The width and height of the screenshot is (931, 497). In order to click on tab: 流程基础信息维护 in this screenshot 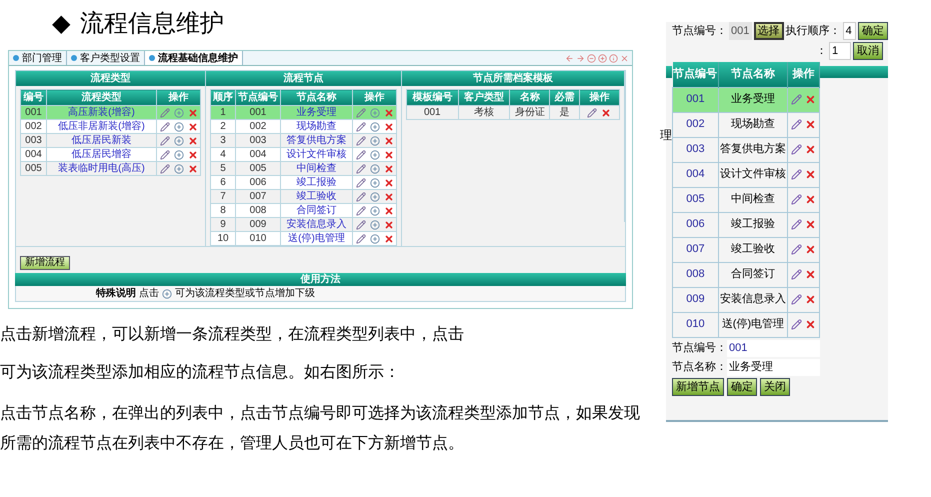, I will do `click(194, 58)`.